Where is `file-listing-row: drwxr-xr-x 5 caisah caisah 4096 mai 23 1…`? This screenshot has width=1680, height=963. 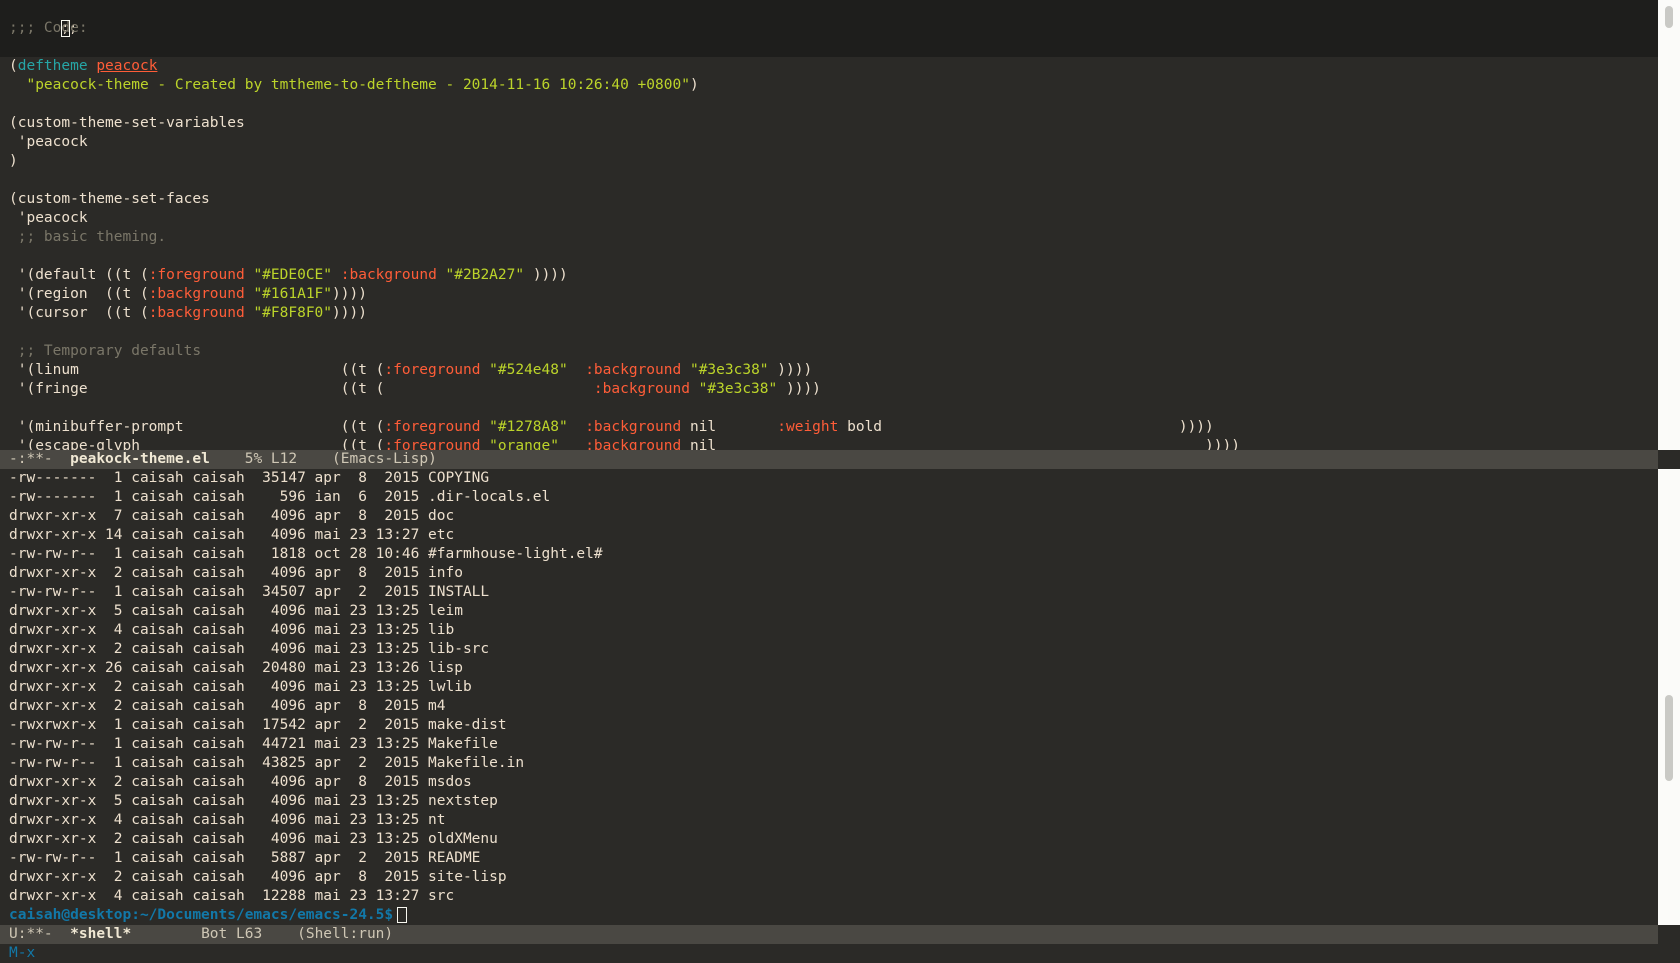
file-listing-row: drwxr-xr-x 5 caisah caisah 4096 mai 23 1… is located at coordinates (253, 801).